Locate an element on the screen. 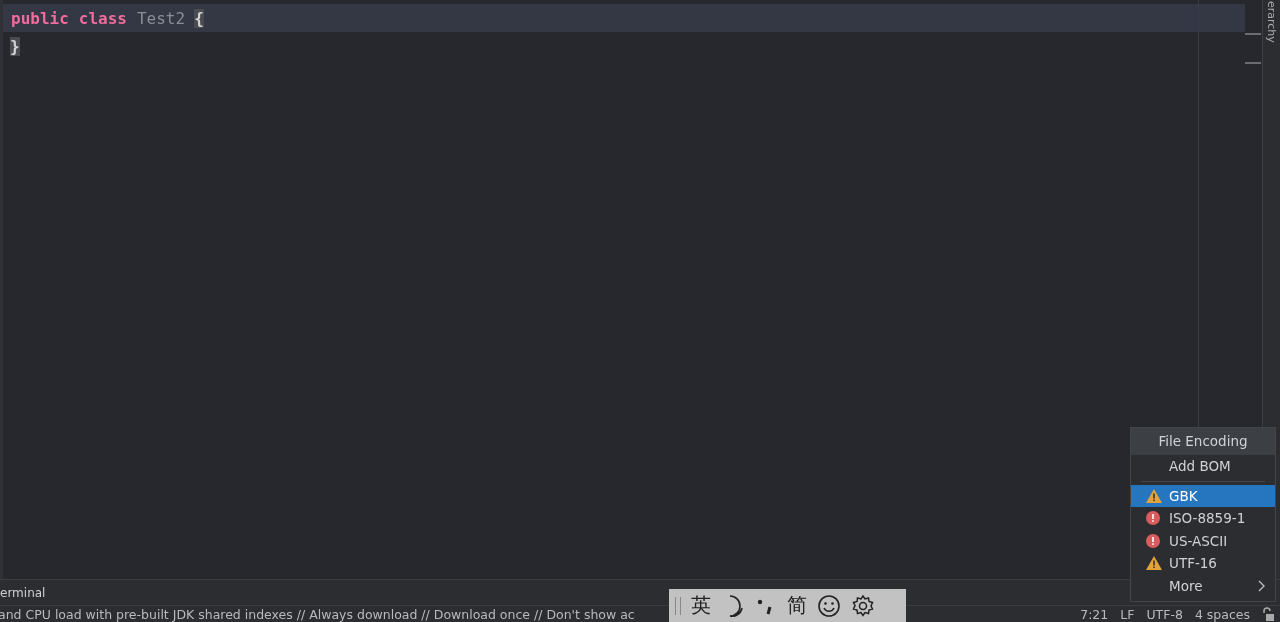 This screenshot has height=622, width=1280. language-toggle: 英 is located at coordinates (701, 605).